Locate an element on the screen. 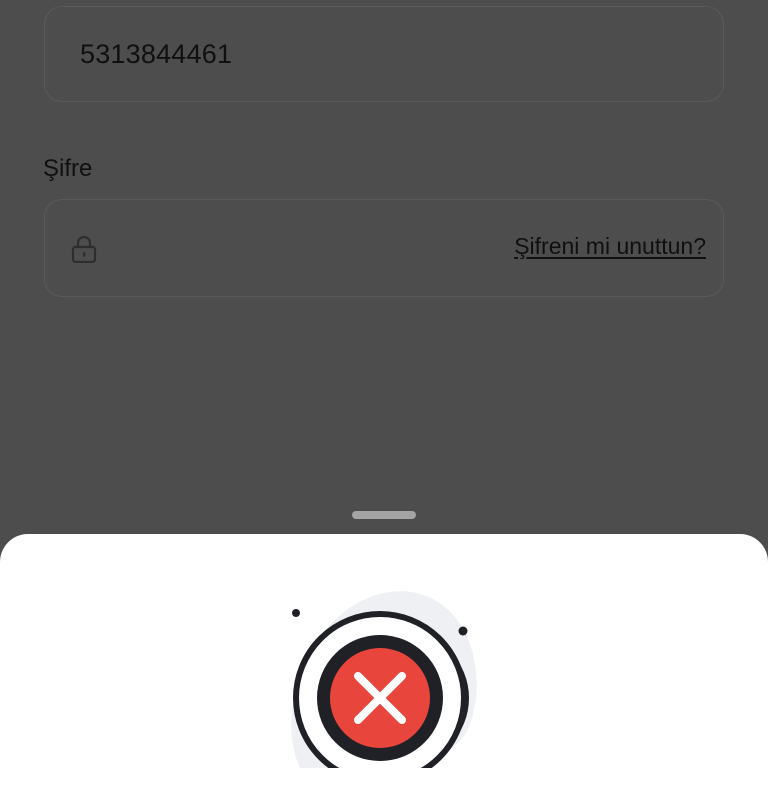  password-field: Şifreni mi unuttun? is located at coordinates (384, 248).